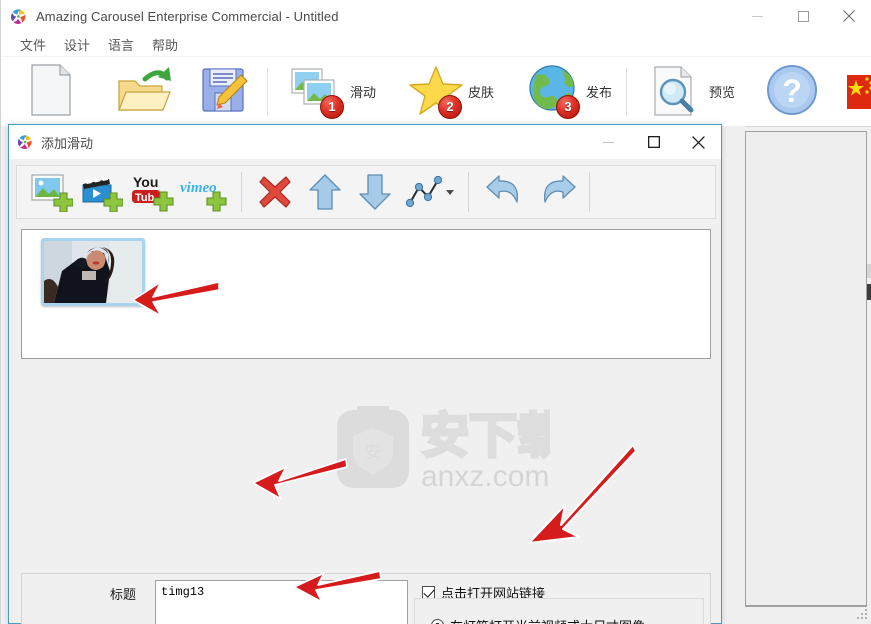  I want to click on resize-grip, so click(863, 615).